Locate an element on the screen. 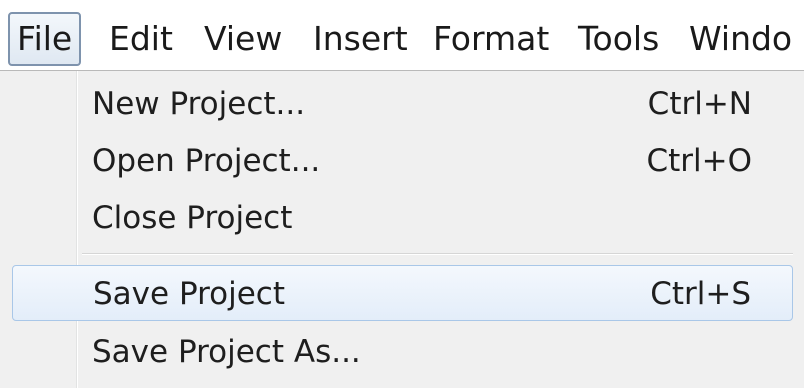  menu-view: View is located at coordinates (243, 39).